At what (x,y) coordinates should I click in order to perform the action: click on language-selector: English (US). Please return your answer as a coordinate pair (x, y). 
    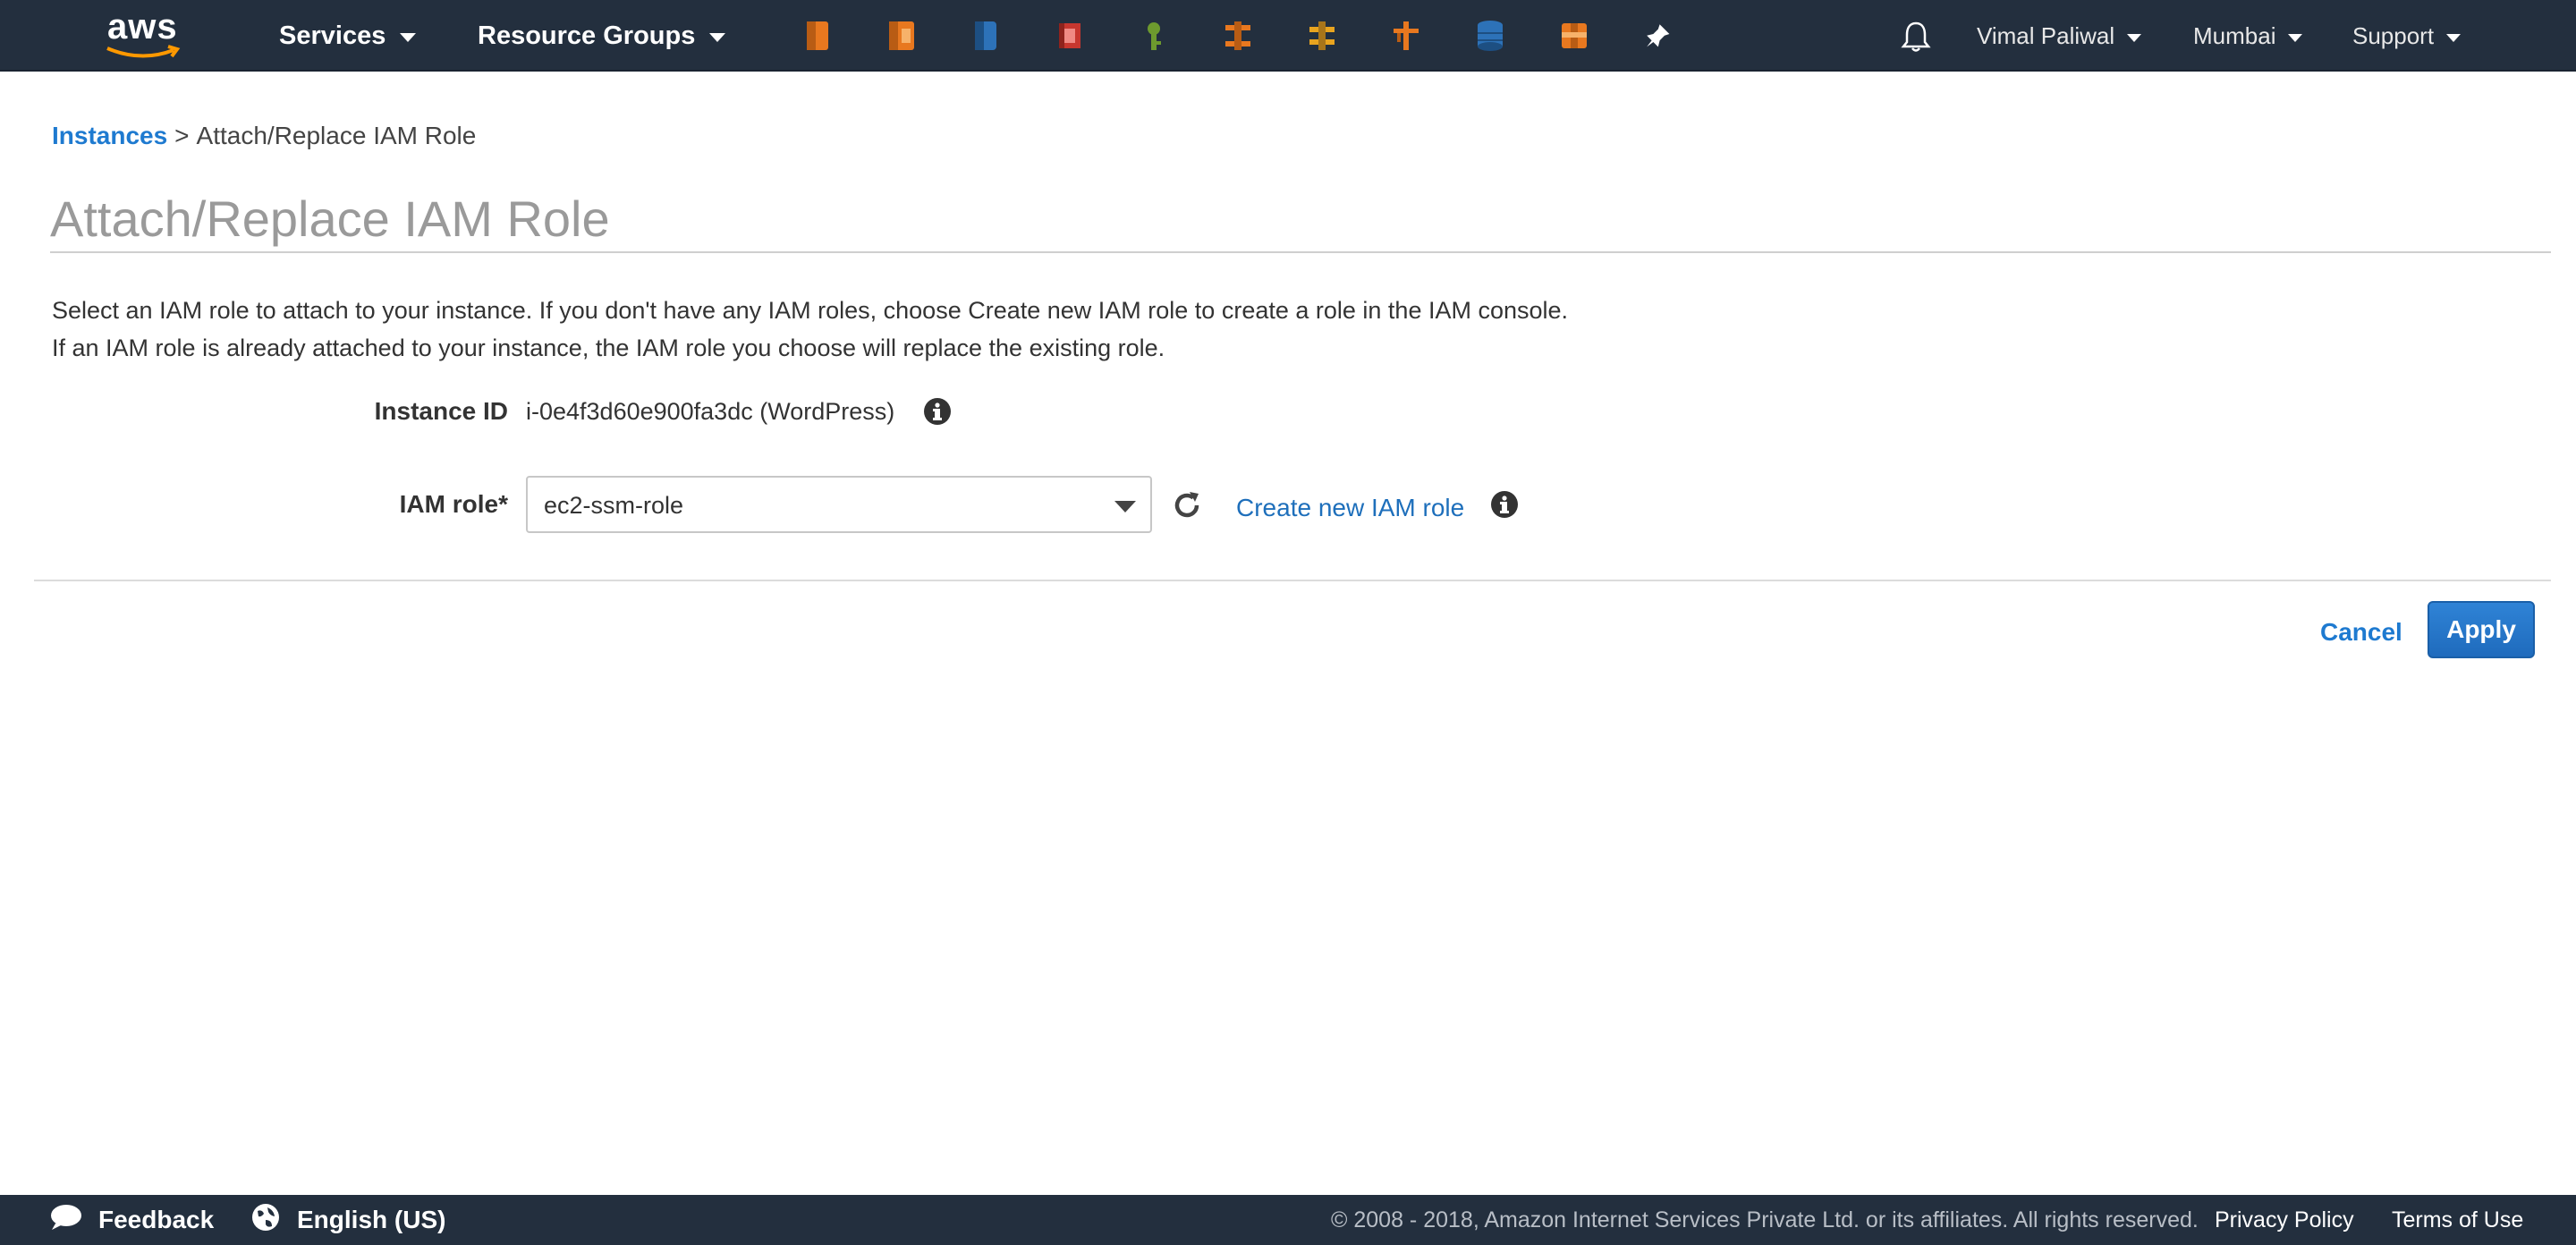
    Looking at the image, I should click on (347, 1220).